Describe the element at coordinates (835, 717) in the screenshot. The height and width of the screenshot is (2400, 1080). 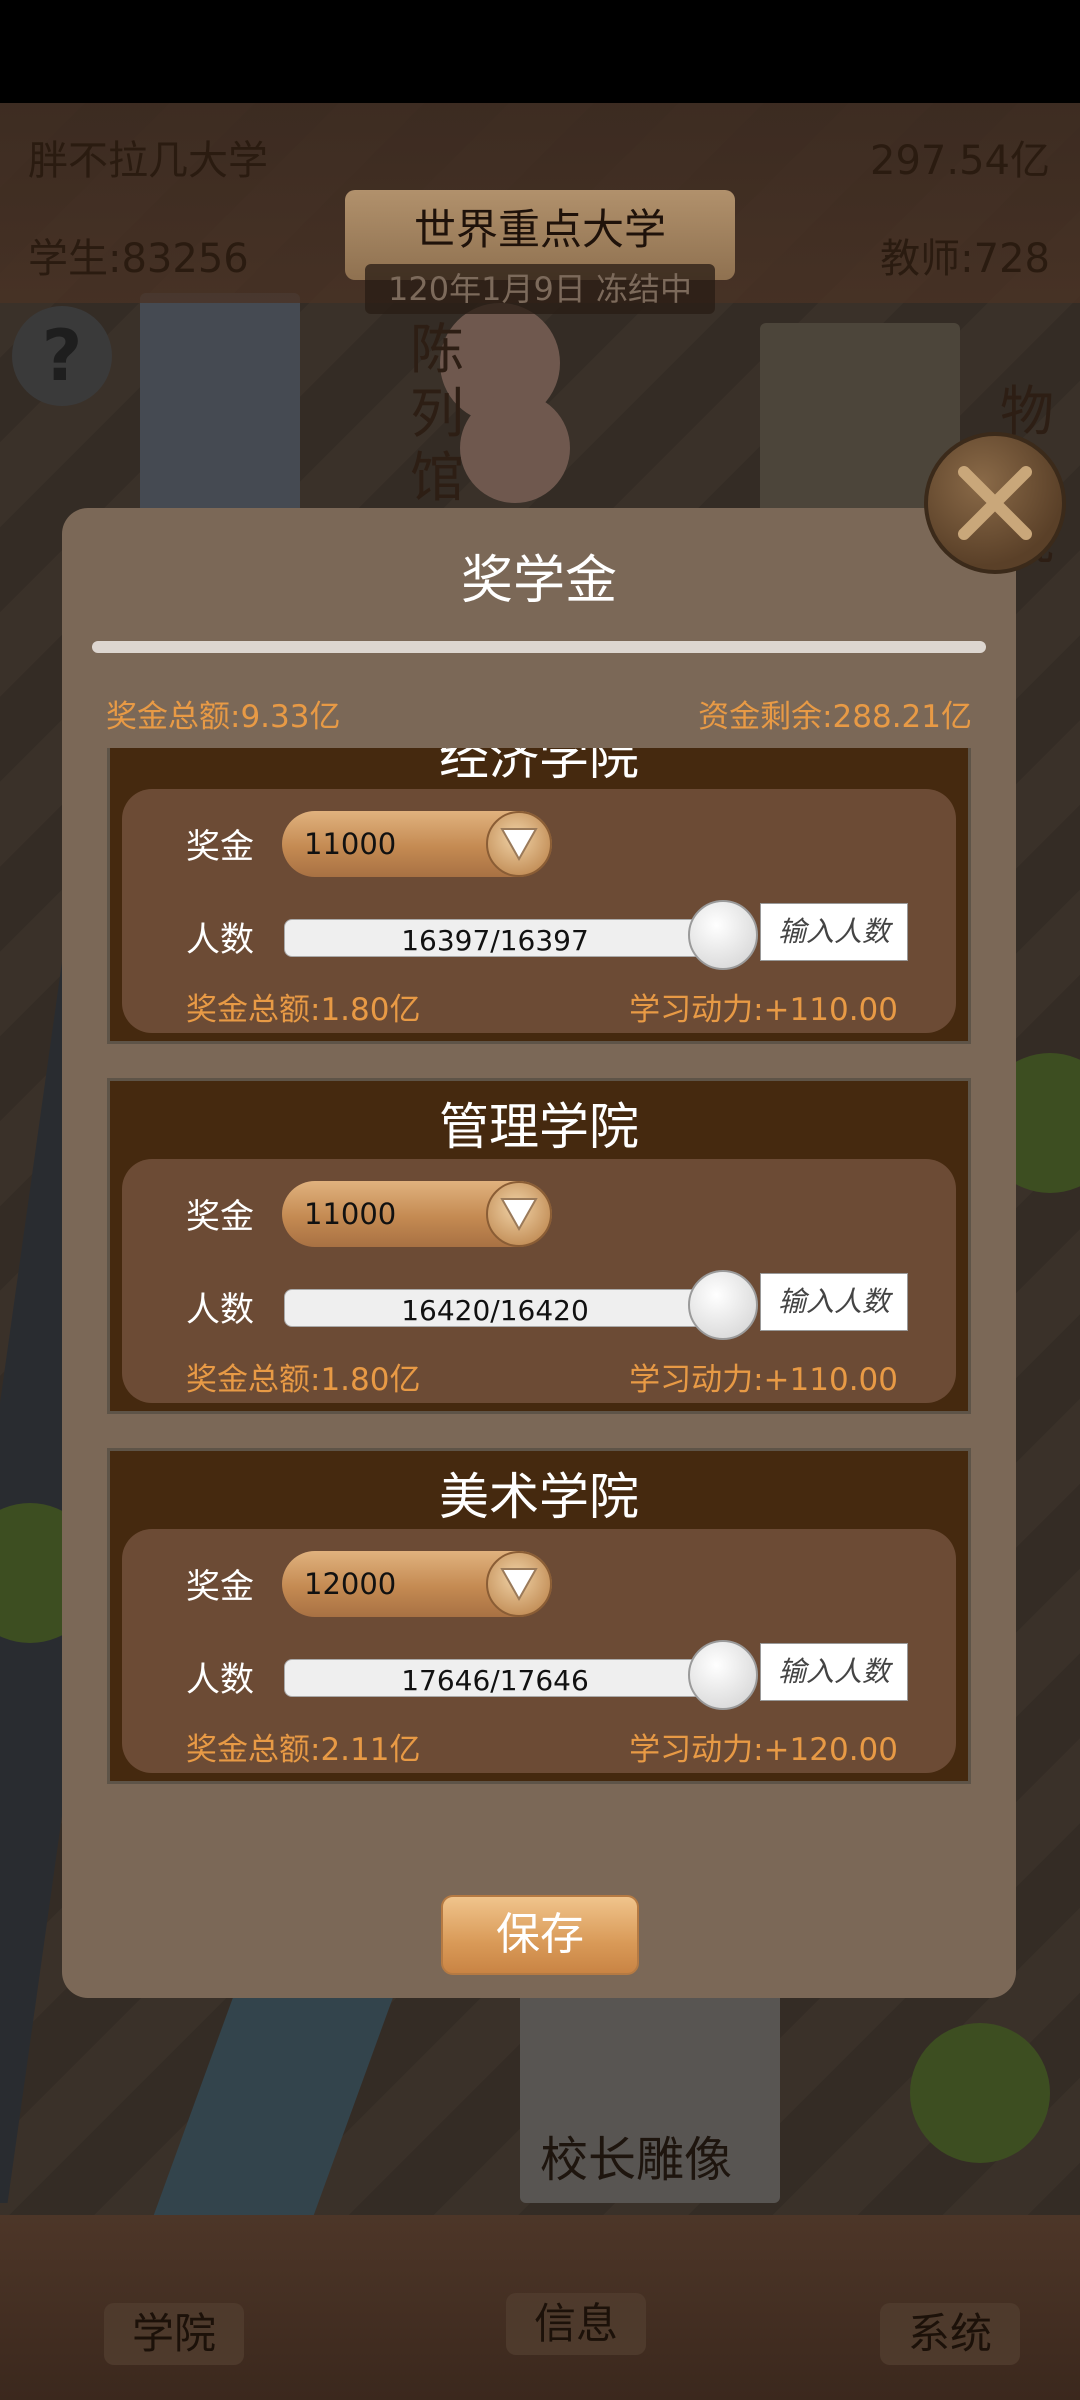
I see `remaining-funds: 资金剩余:288.21亿` at that location.